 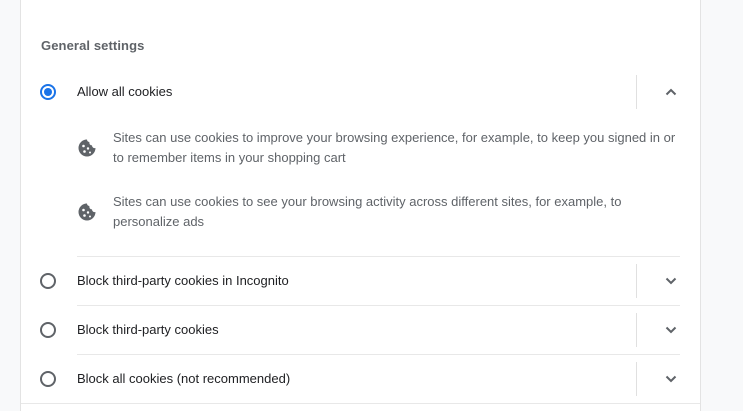 What do you see at coordinates (360, 379) in the screenshot?
I see `option-block-all-cookies: Block all cookies (not recommended)` at bounding box center [360, 379].